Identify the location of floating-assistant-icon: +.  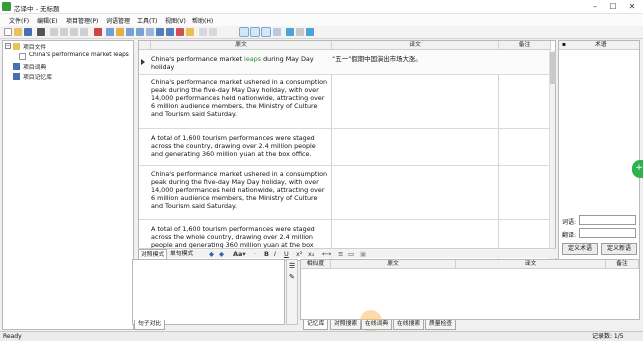
(637, 169).